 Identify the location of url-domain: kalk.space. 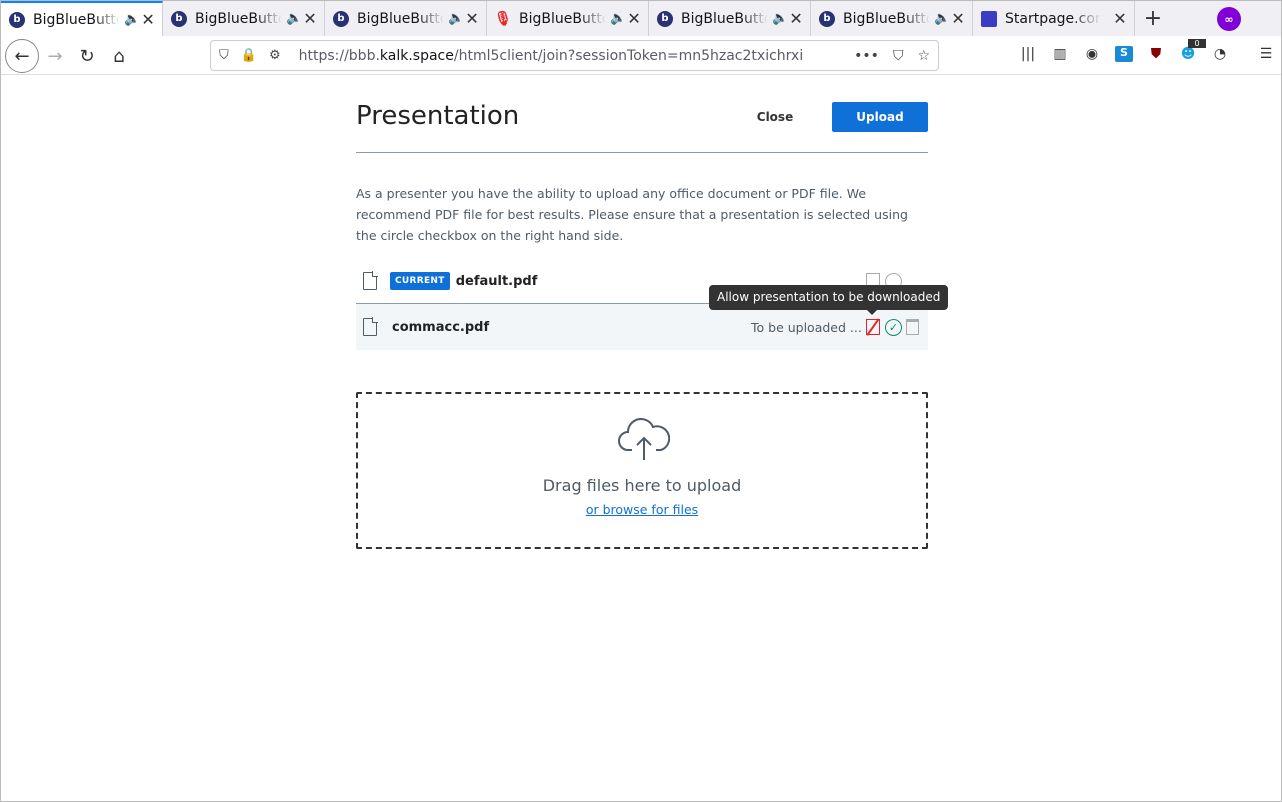
(416, 55).